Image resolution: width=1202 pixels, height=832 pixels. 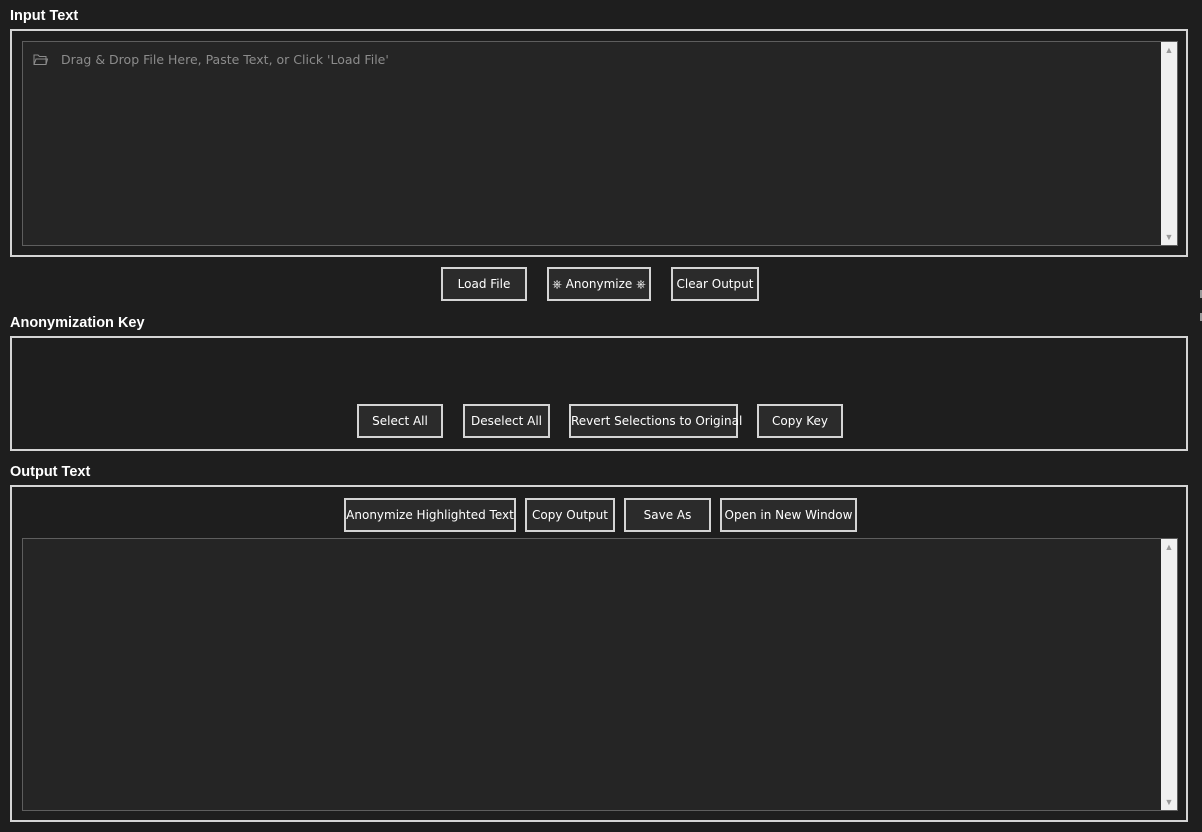 I want to click on select-all-button: Select All, so click(x=400, y=421).